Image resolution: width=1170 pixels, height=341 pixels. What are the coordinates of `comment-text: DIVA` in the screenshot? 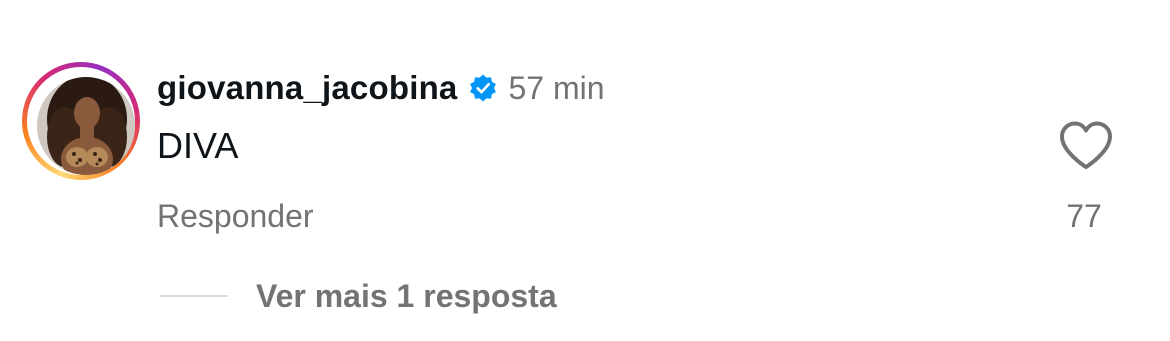 It's located at (198, 145).